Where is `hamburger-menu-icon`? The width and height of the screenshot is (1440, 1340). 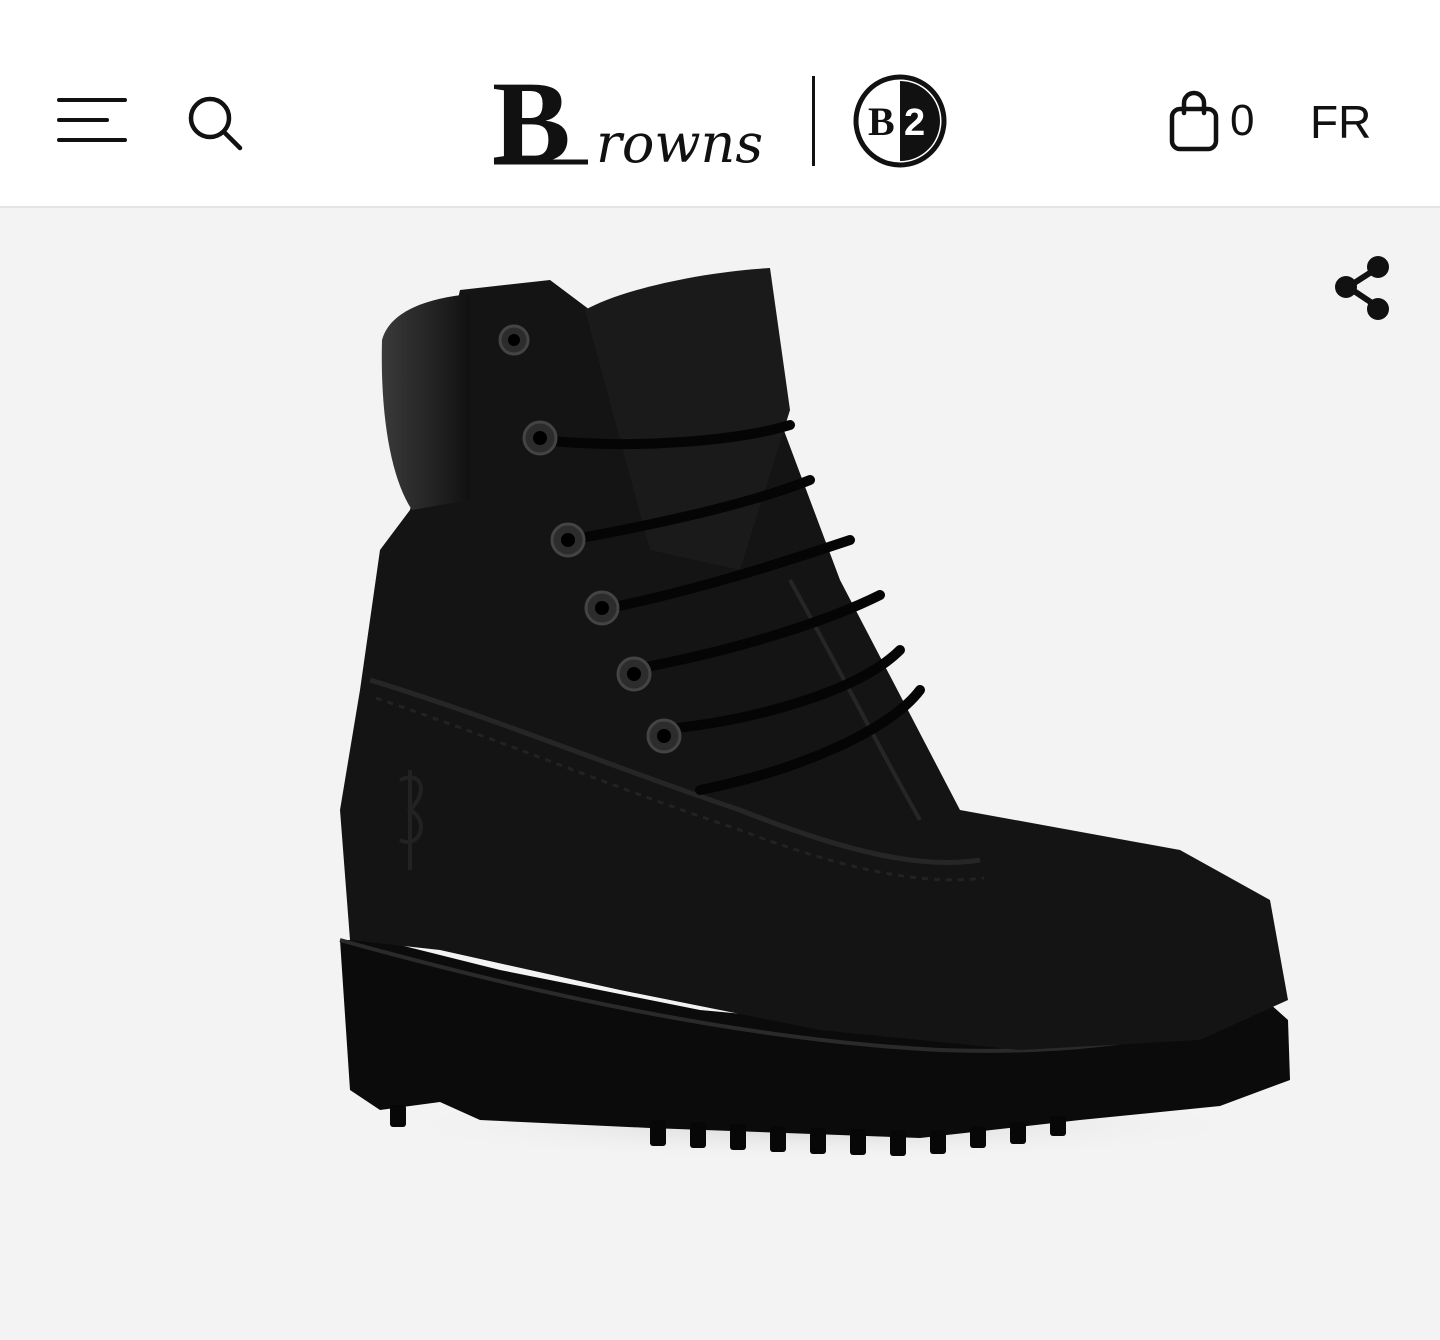
hamburger-menu-icon is located at coordinates (92, 120).